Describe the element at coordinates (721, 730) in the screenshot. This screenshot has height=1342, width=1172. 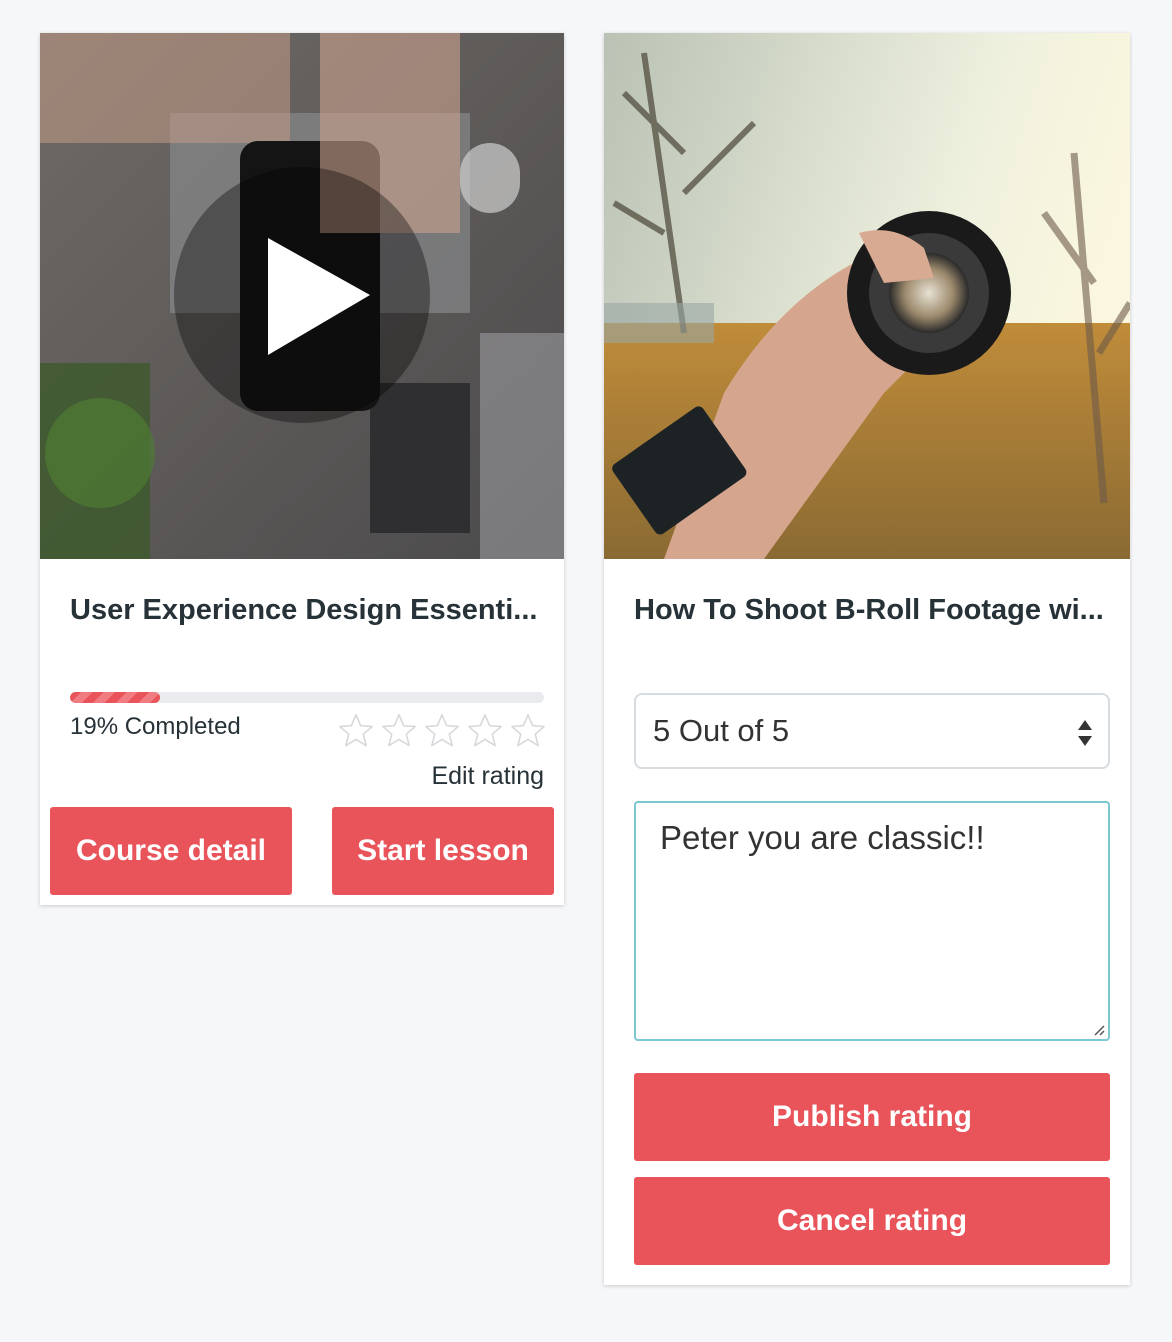
I see `rating-select-value: 5 Out of 5` at that location.